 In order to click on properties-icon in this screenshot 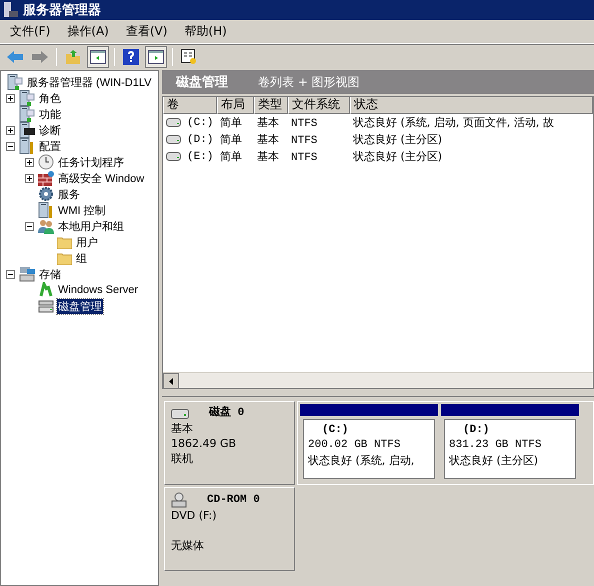, I will do `click(189, 56)`.